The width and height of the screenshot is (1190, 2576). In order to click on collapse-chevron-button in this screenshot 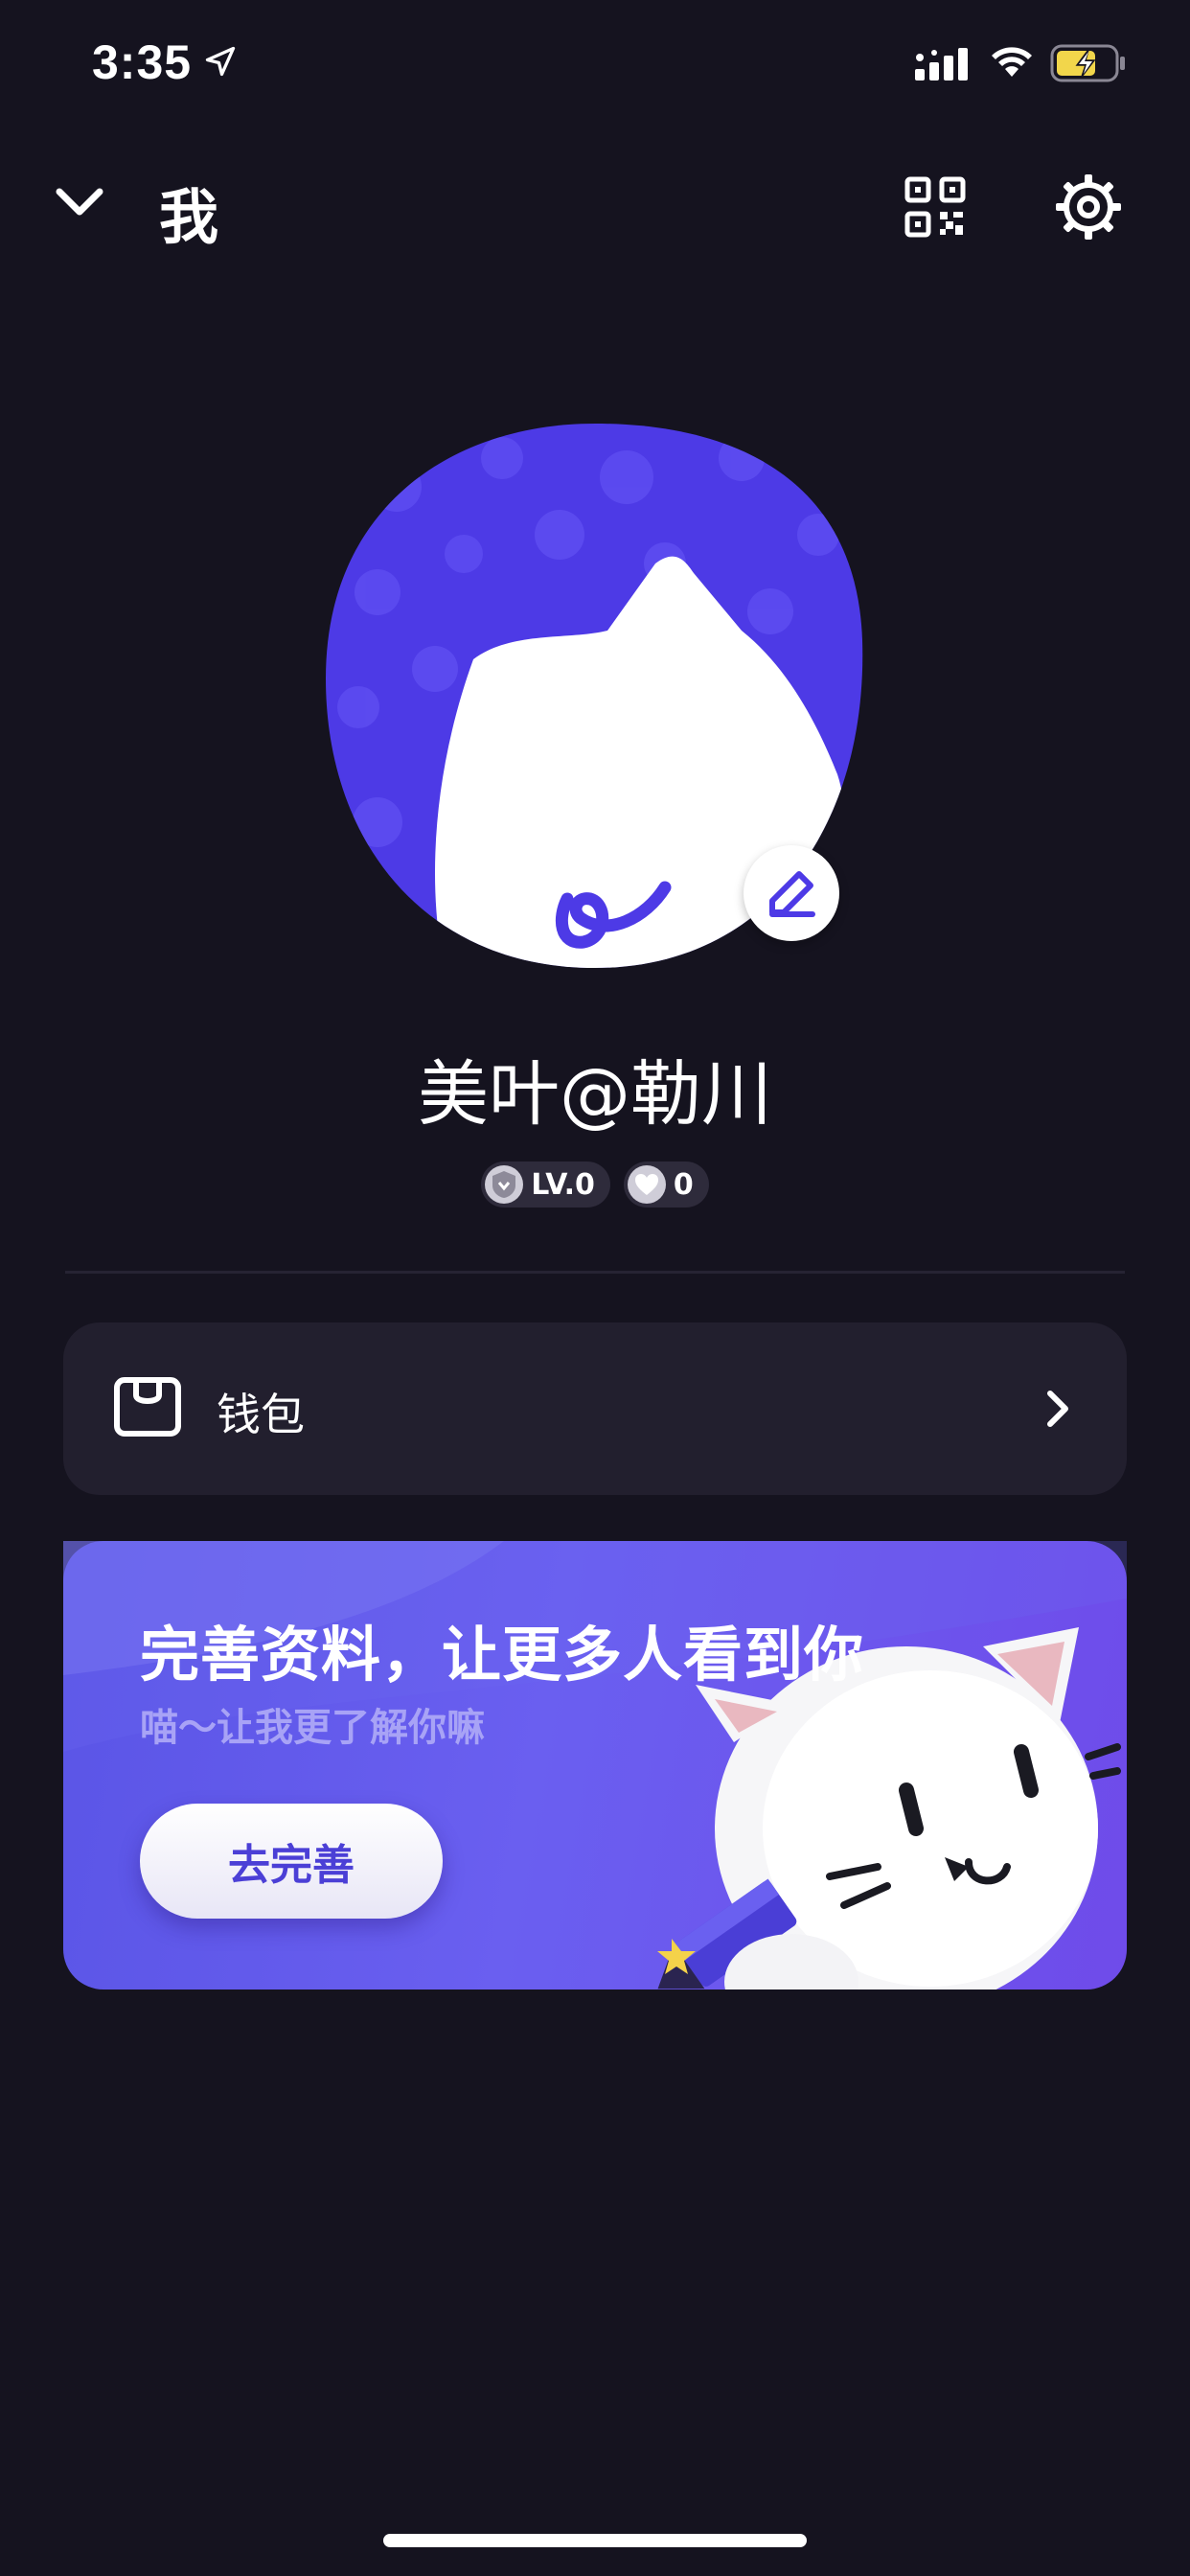, I will do `click(80, 202)`.